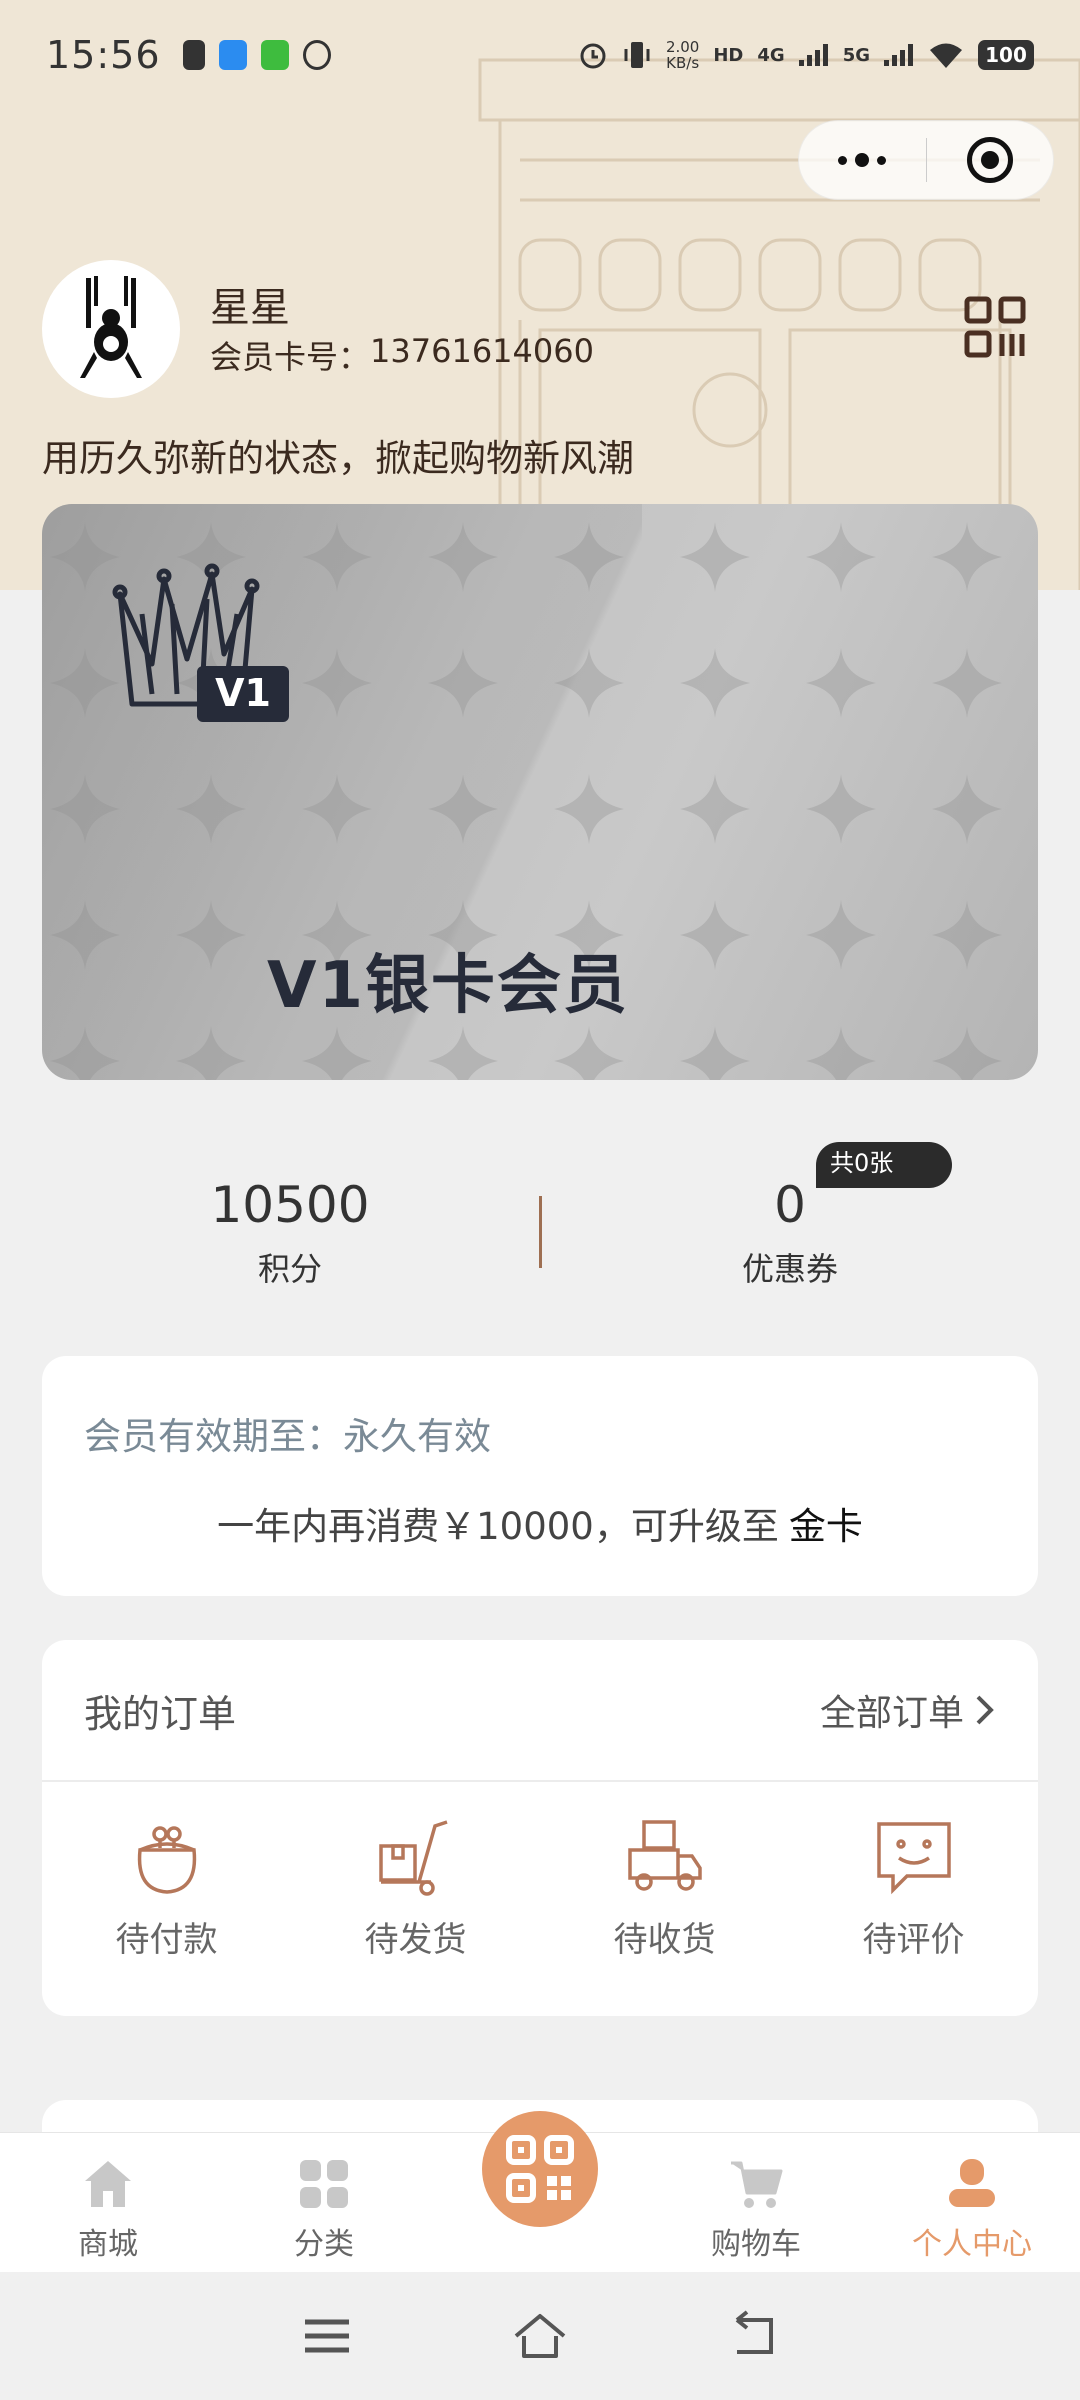 The width and height of the screenshot is (1080, 2400). What do you see at coordinates (913, 1858) in the screenshot?
I see `comment-smile-icon` at bounding box center [913, 1858].